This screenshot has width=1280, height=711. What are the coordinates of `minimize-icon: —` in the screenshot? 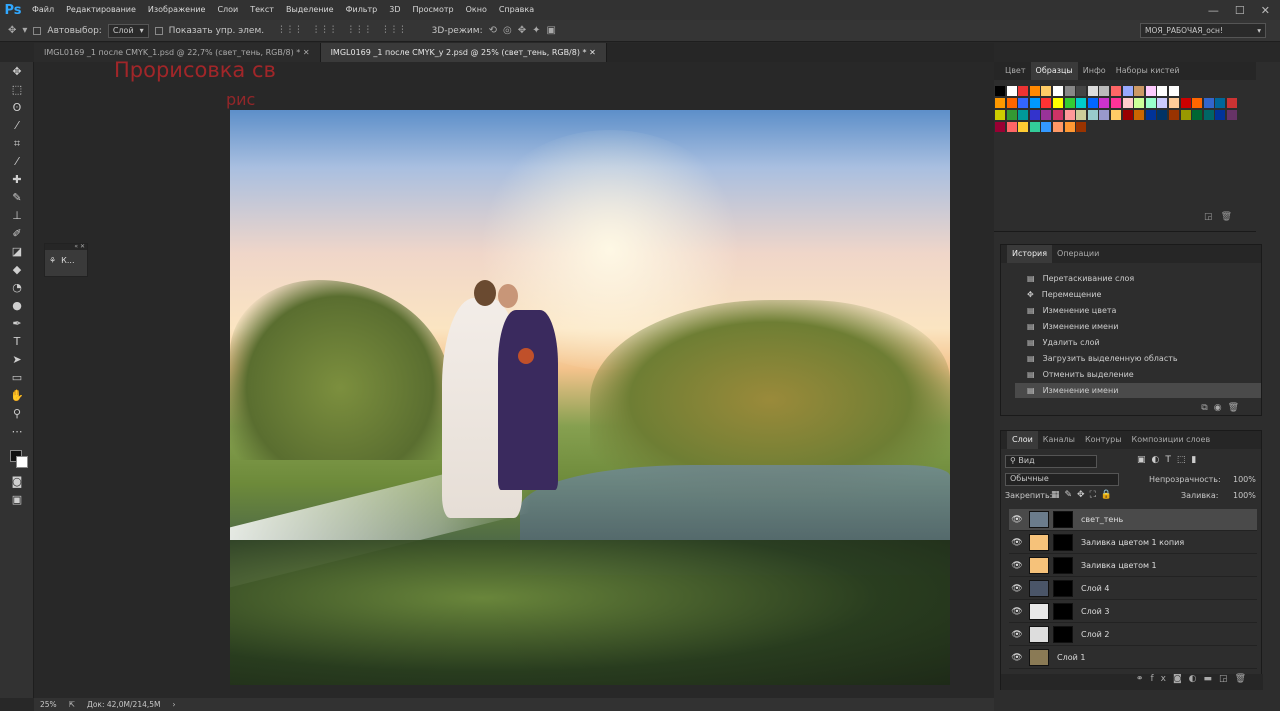 It's located at (1213, 10).